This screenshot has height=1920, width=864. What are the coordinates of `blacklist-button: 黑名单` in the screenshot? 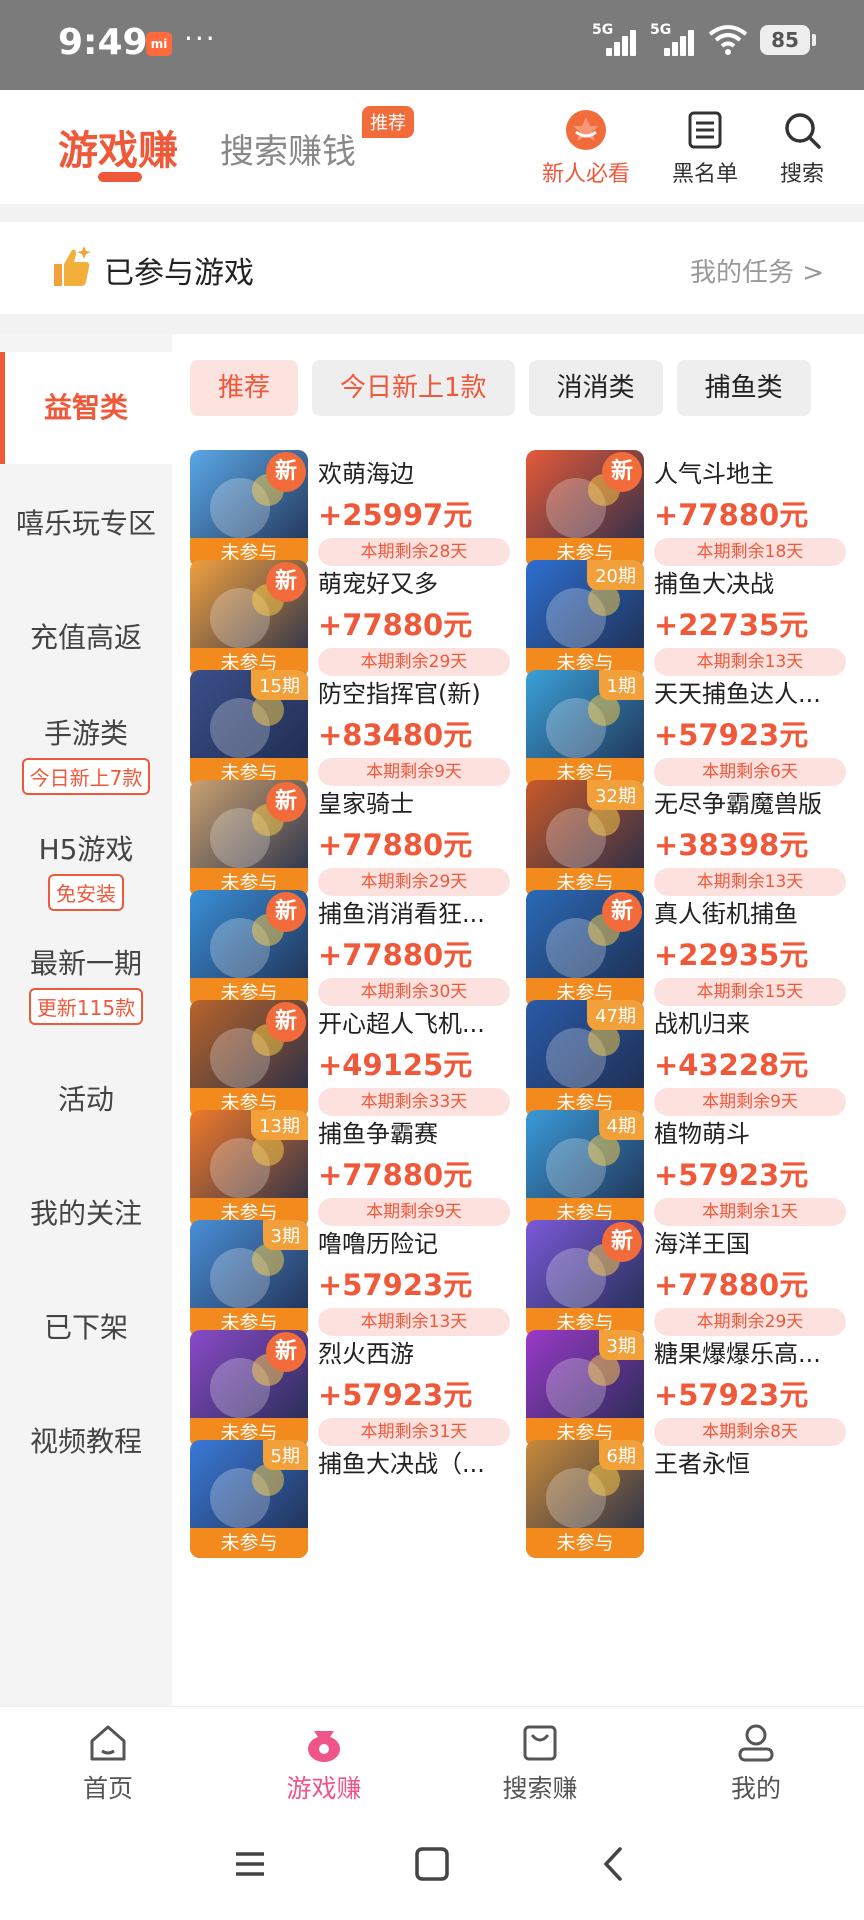 It's located at (705, 148).